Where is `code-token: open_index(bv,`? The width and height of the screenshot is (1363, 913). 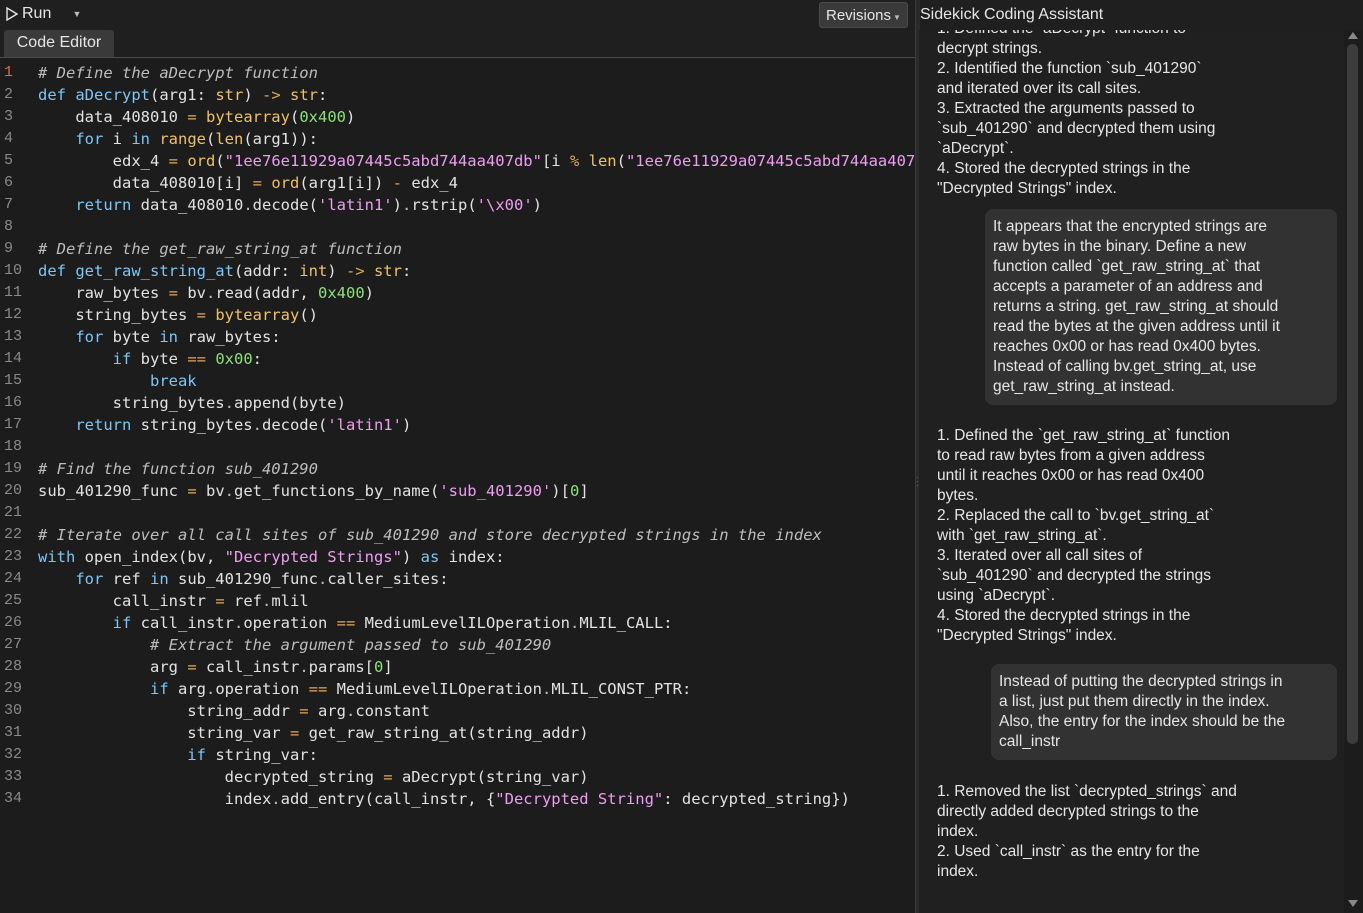
code-token: open_index(bv, is located at coordinates (154, 557).